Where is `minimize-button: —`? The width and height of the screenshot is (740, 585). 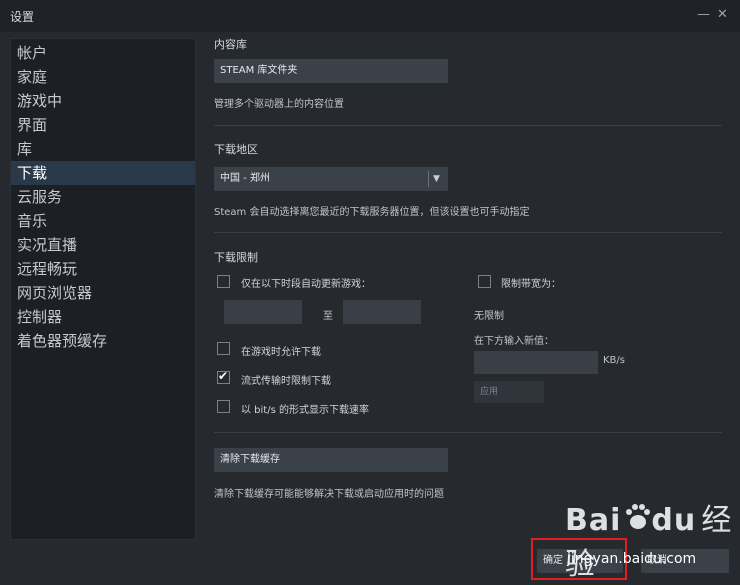
minimize-button: — is located at coordinates (703, 14).